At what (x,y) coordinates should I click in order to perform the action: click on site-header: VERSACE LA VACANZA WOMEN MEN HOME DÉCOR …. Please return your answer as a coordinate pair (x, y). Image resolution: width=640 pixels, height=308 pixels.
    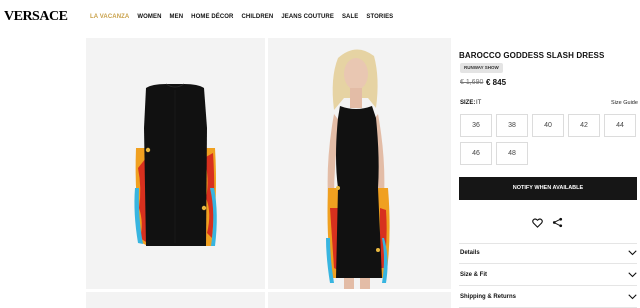
    Looking at the image, I should click on (320, 17).